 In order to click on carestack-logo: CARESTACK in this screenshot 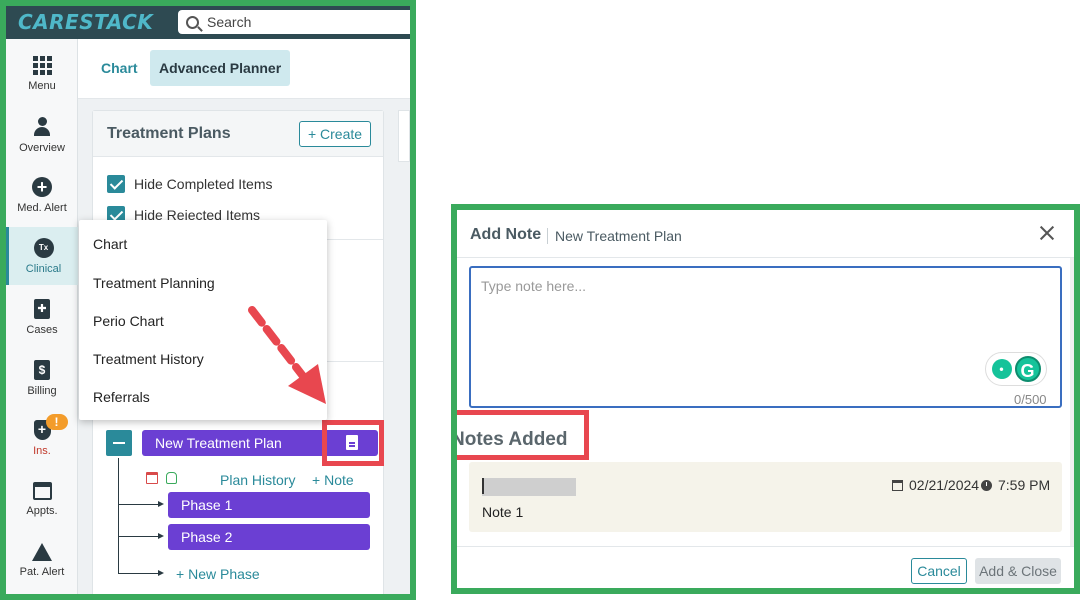, I will do `click(86, 22)`.